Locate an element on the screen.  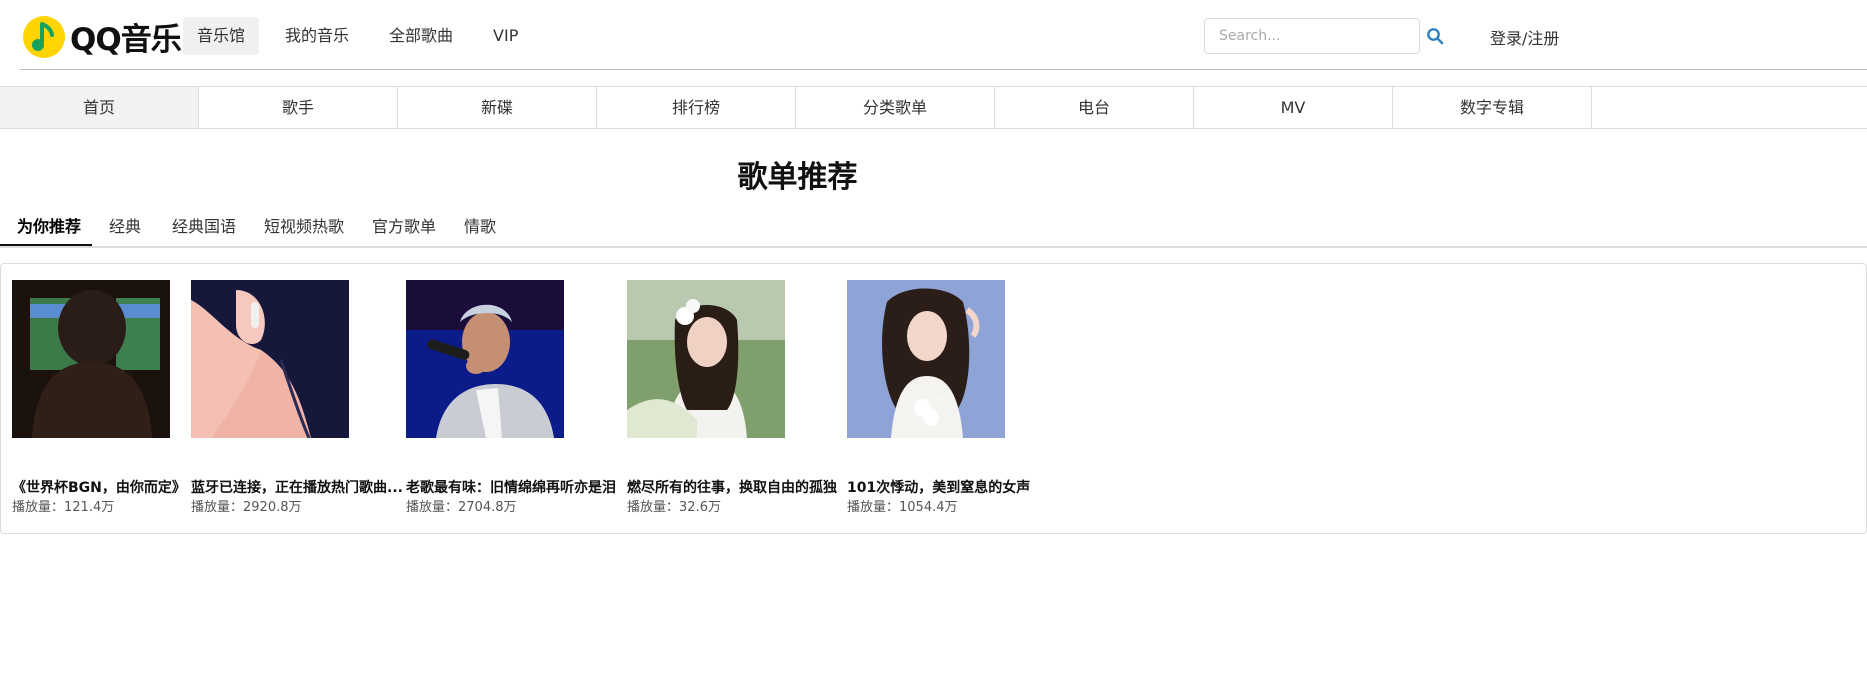
tab-recommended-for-you: 为你推荐 is located at coordinates (49, 226).